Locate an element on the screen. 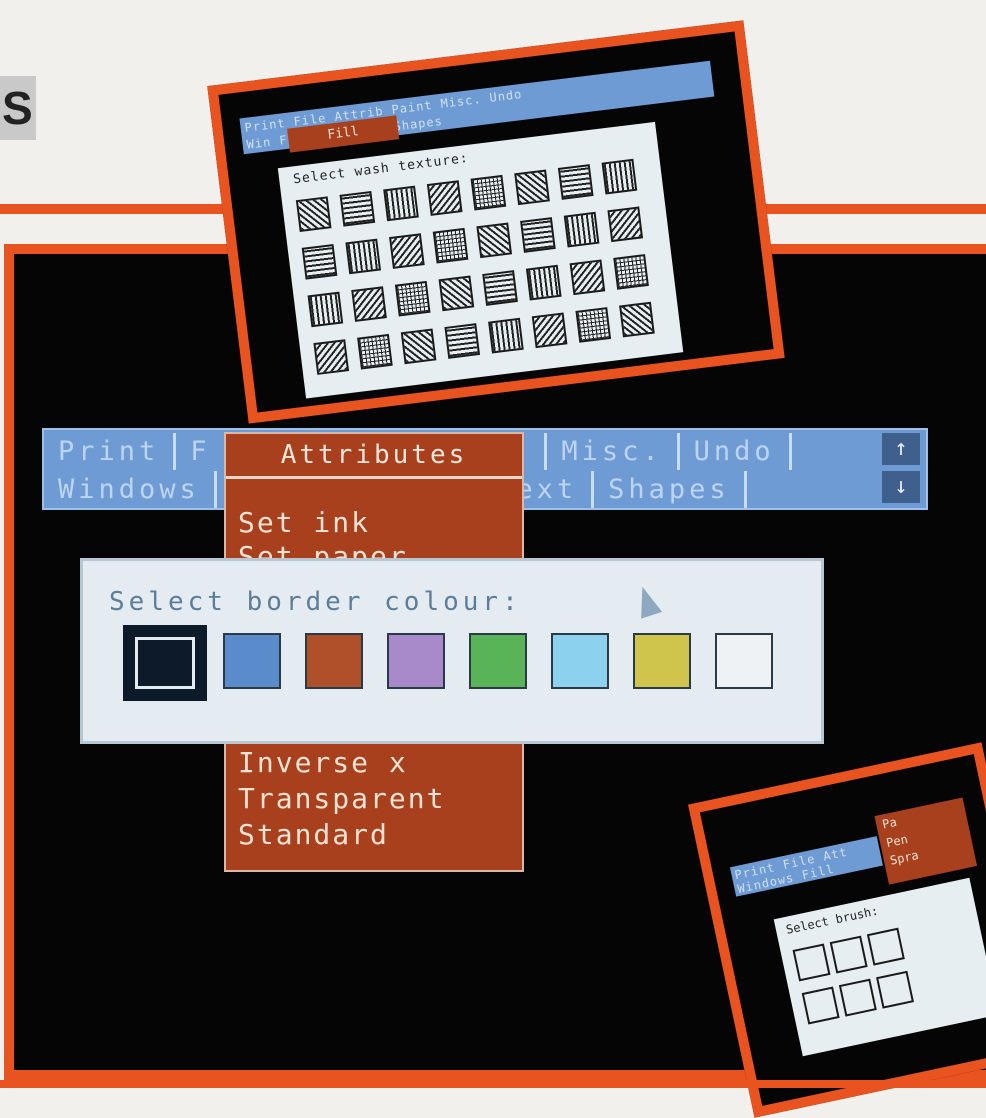 The width and height of the screenshot is (986, 1118). menu-item-inverse: Inverse x is located at coordinates (323, 762).